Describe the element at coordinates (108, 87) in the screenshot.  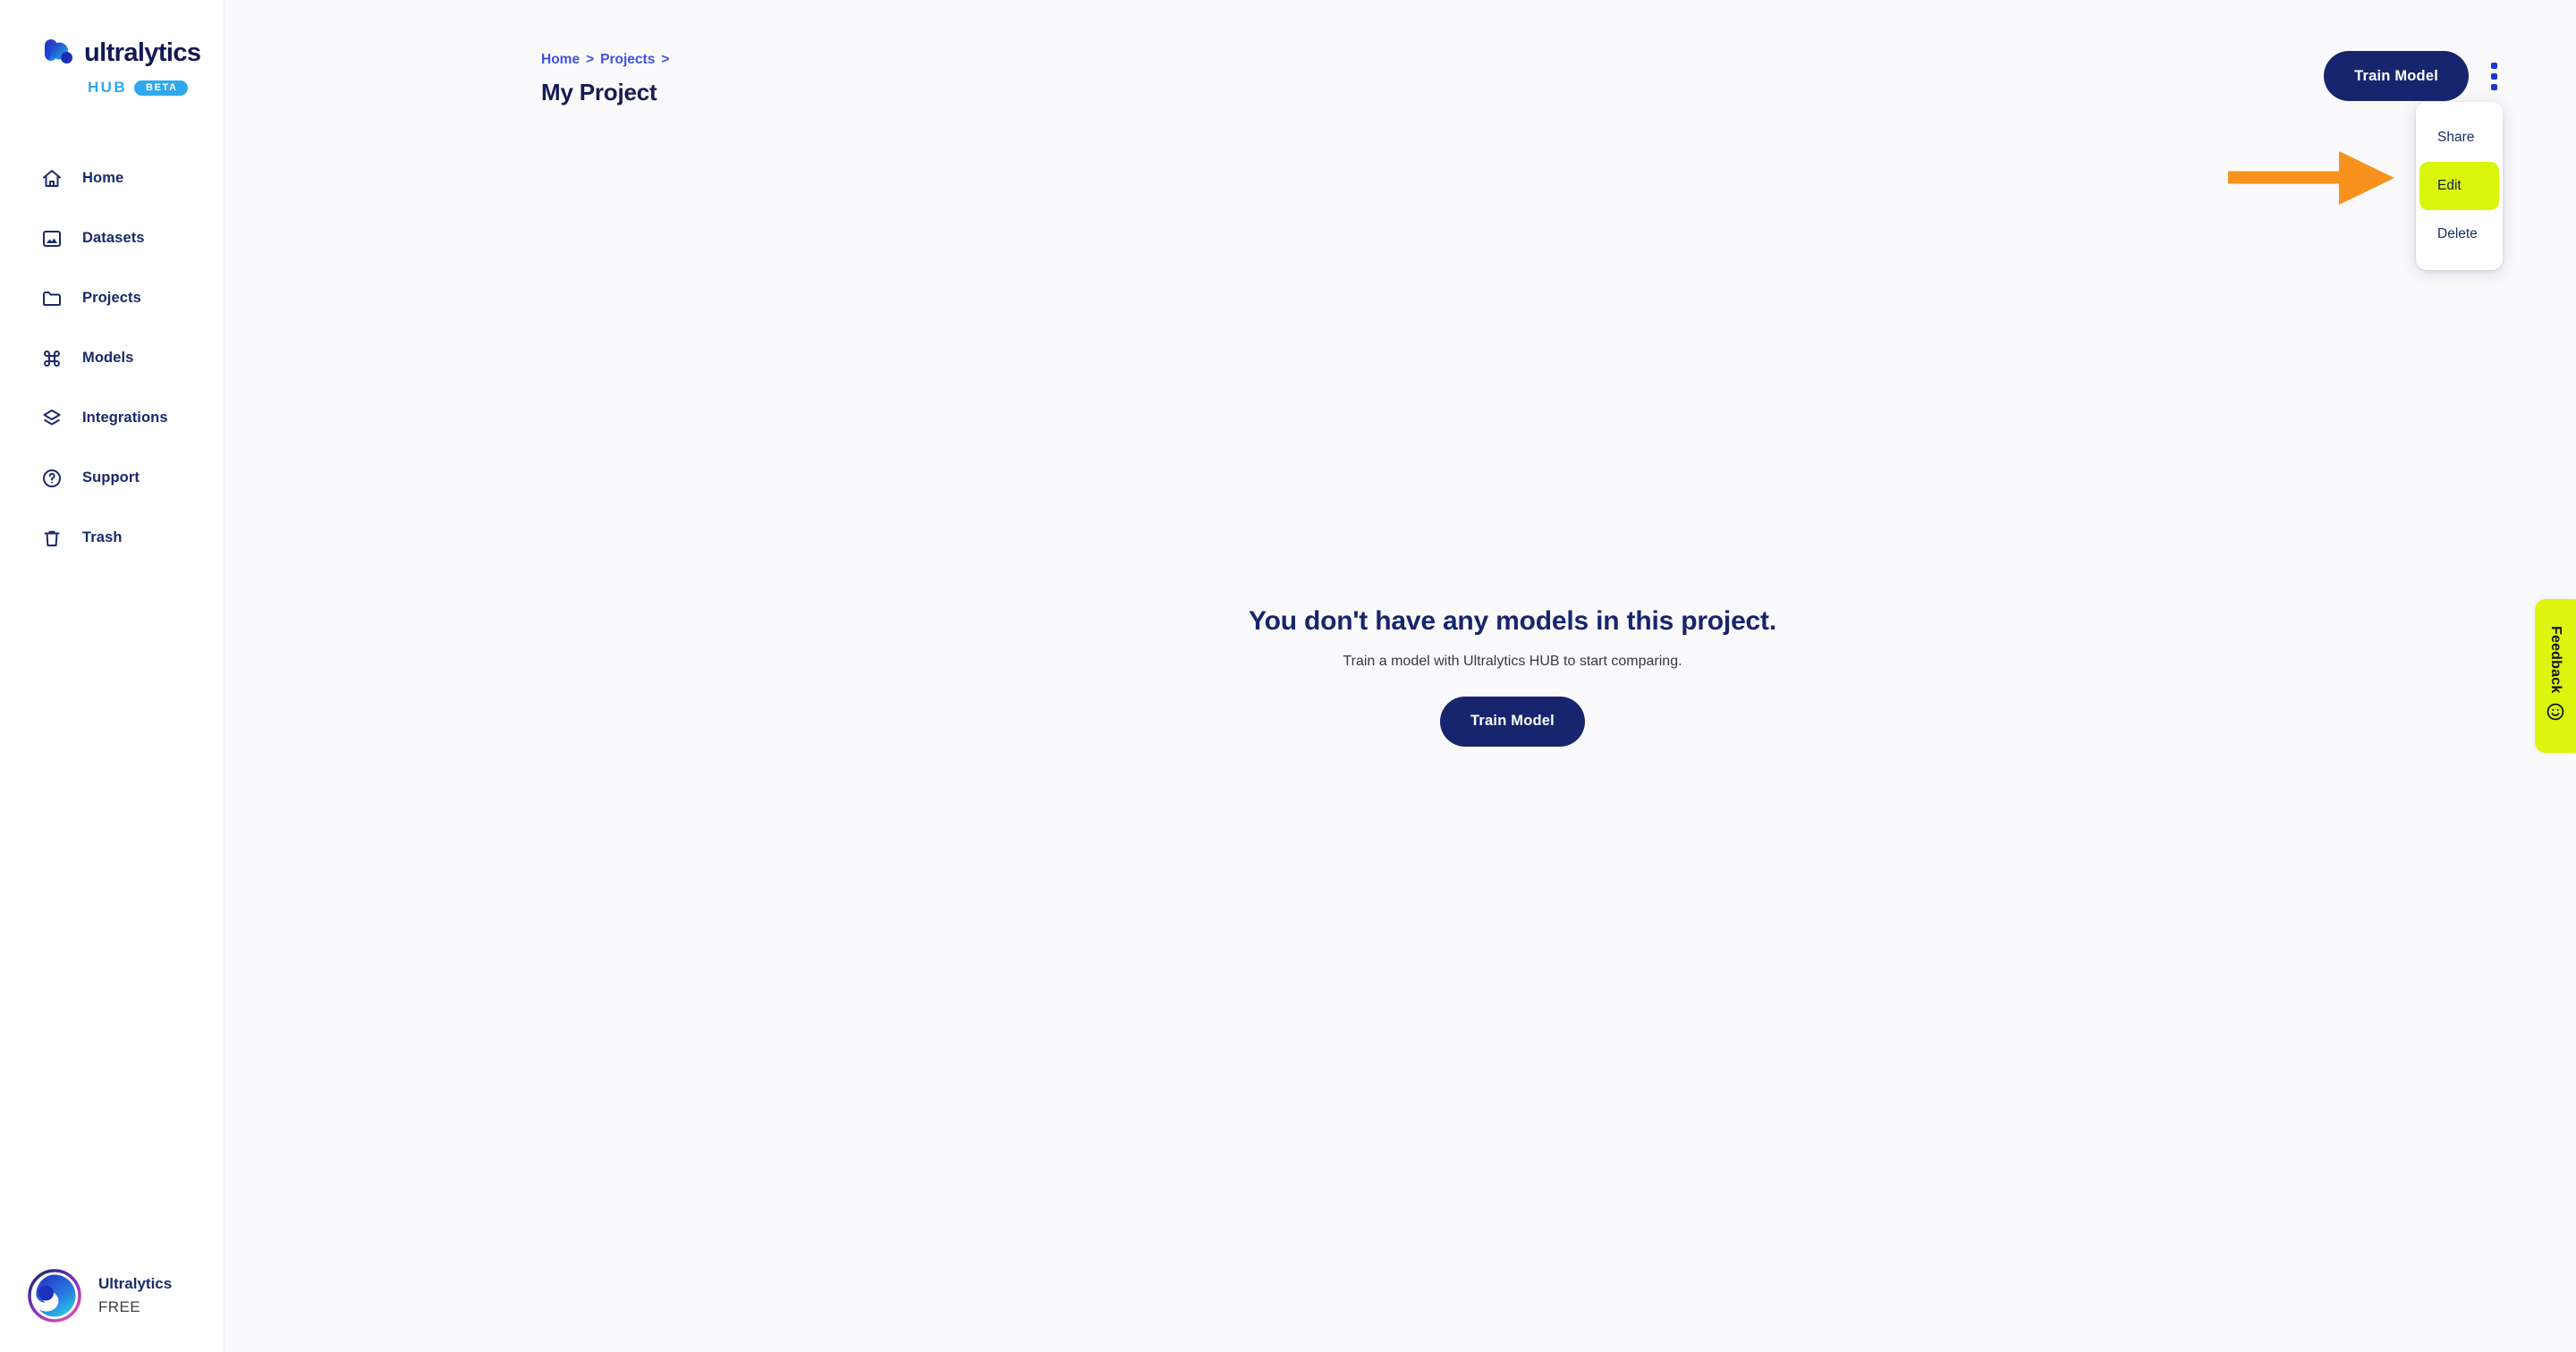
I see `hub-label: HUB` at that location.